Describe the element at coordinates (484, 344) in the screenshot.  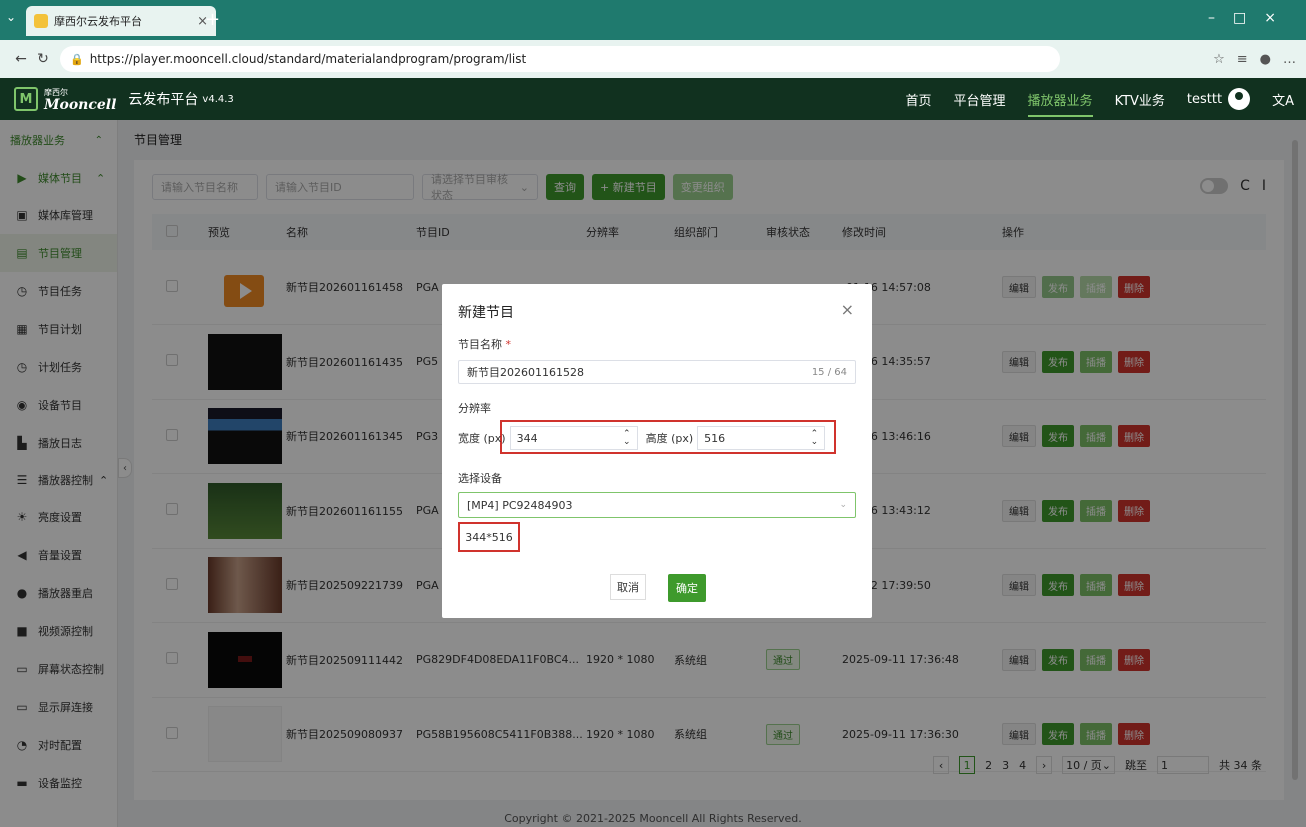
I see `program-name-label: 节目名称 *` at that location.